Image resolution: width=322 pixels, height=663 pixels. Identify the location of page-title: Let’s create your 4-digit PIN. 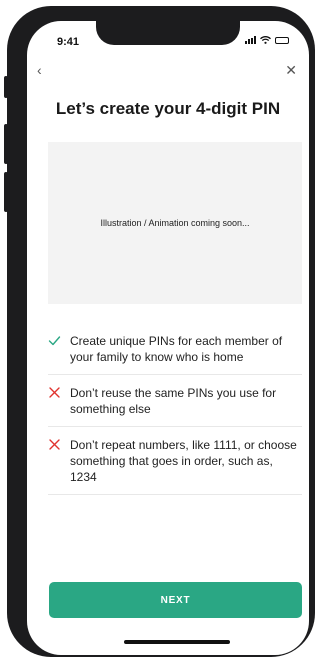
(168, 108).